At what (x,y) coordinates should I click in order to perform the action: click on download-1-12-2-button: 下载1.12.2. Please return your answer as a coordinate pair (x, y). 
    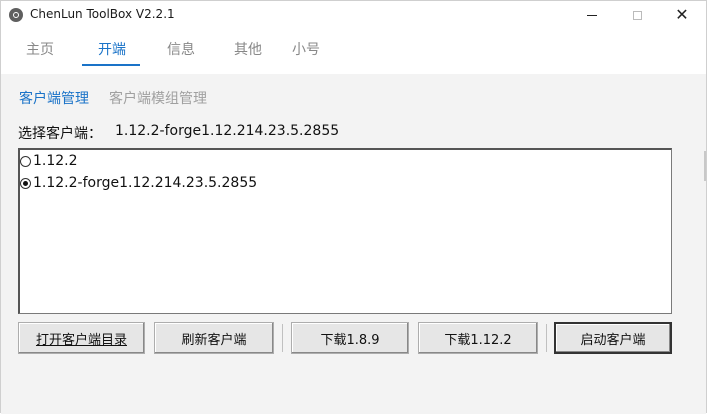
    Looking at the image, I should click on (478, 338).